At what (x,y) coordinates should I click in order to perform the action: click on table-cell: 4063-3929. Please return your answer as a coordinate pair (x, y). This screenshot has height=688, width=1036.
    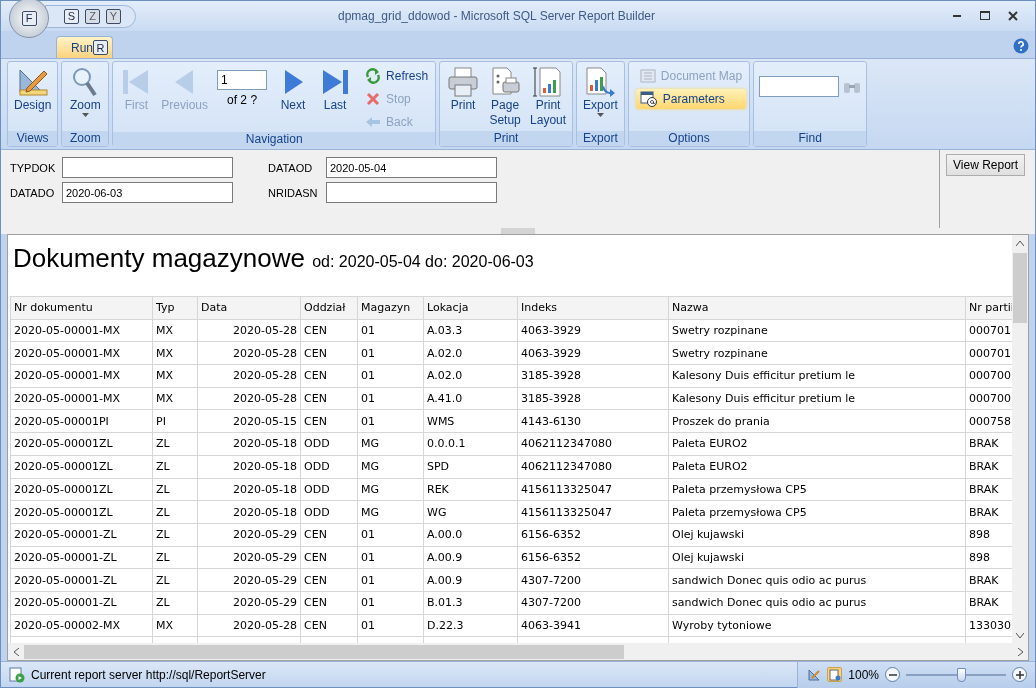
    Looking at the image, I should click on (593, 353).